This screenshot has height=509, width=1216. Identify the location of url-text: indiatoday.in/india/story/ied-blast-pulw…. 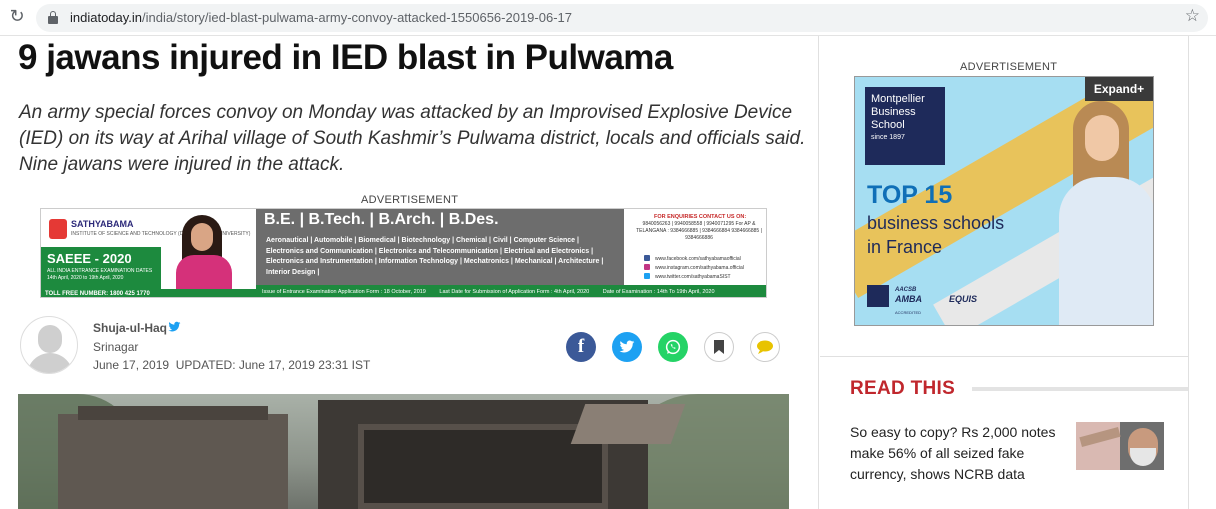
(321, 17).